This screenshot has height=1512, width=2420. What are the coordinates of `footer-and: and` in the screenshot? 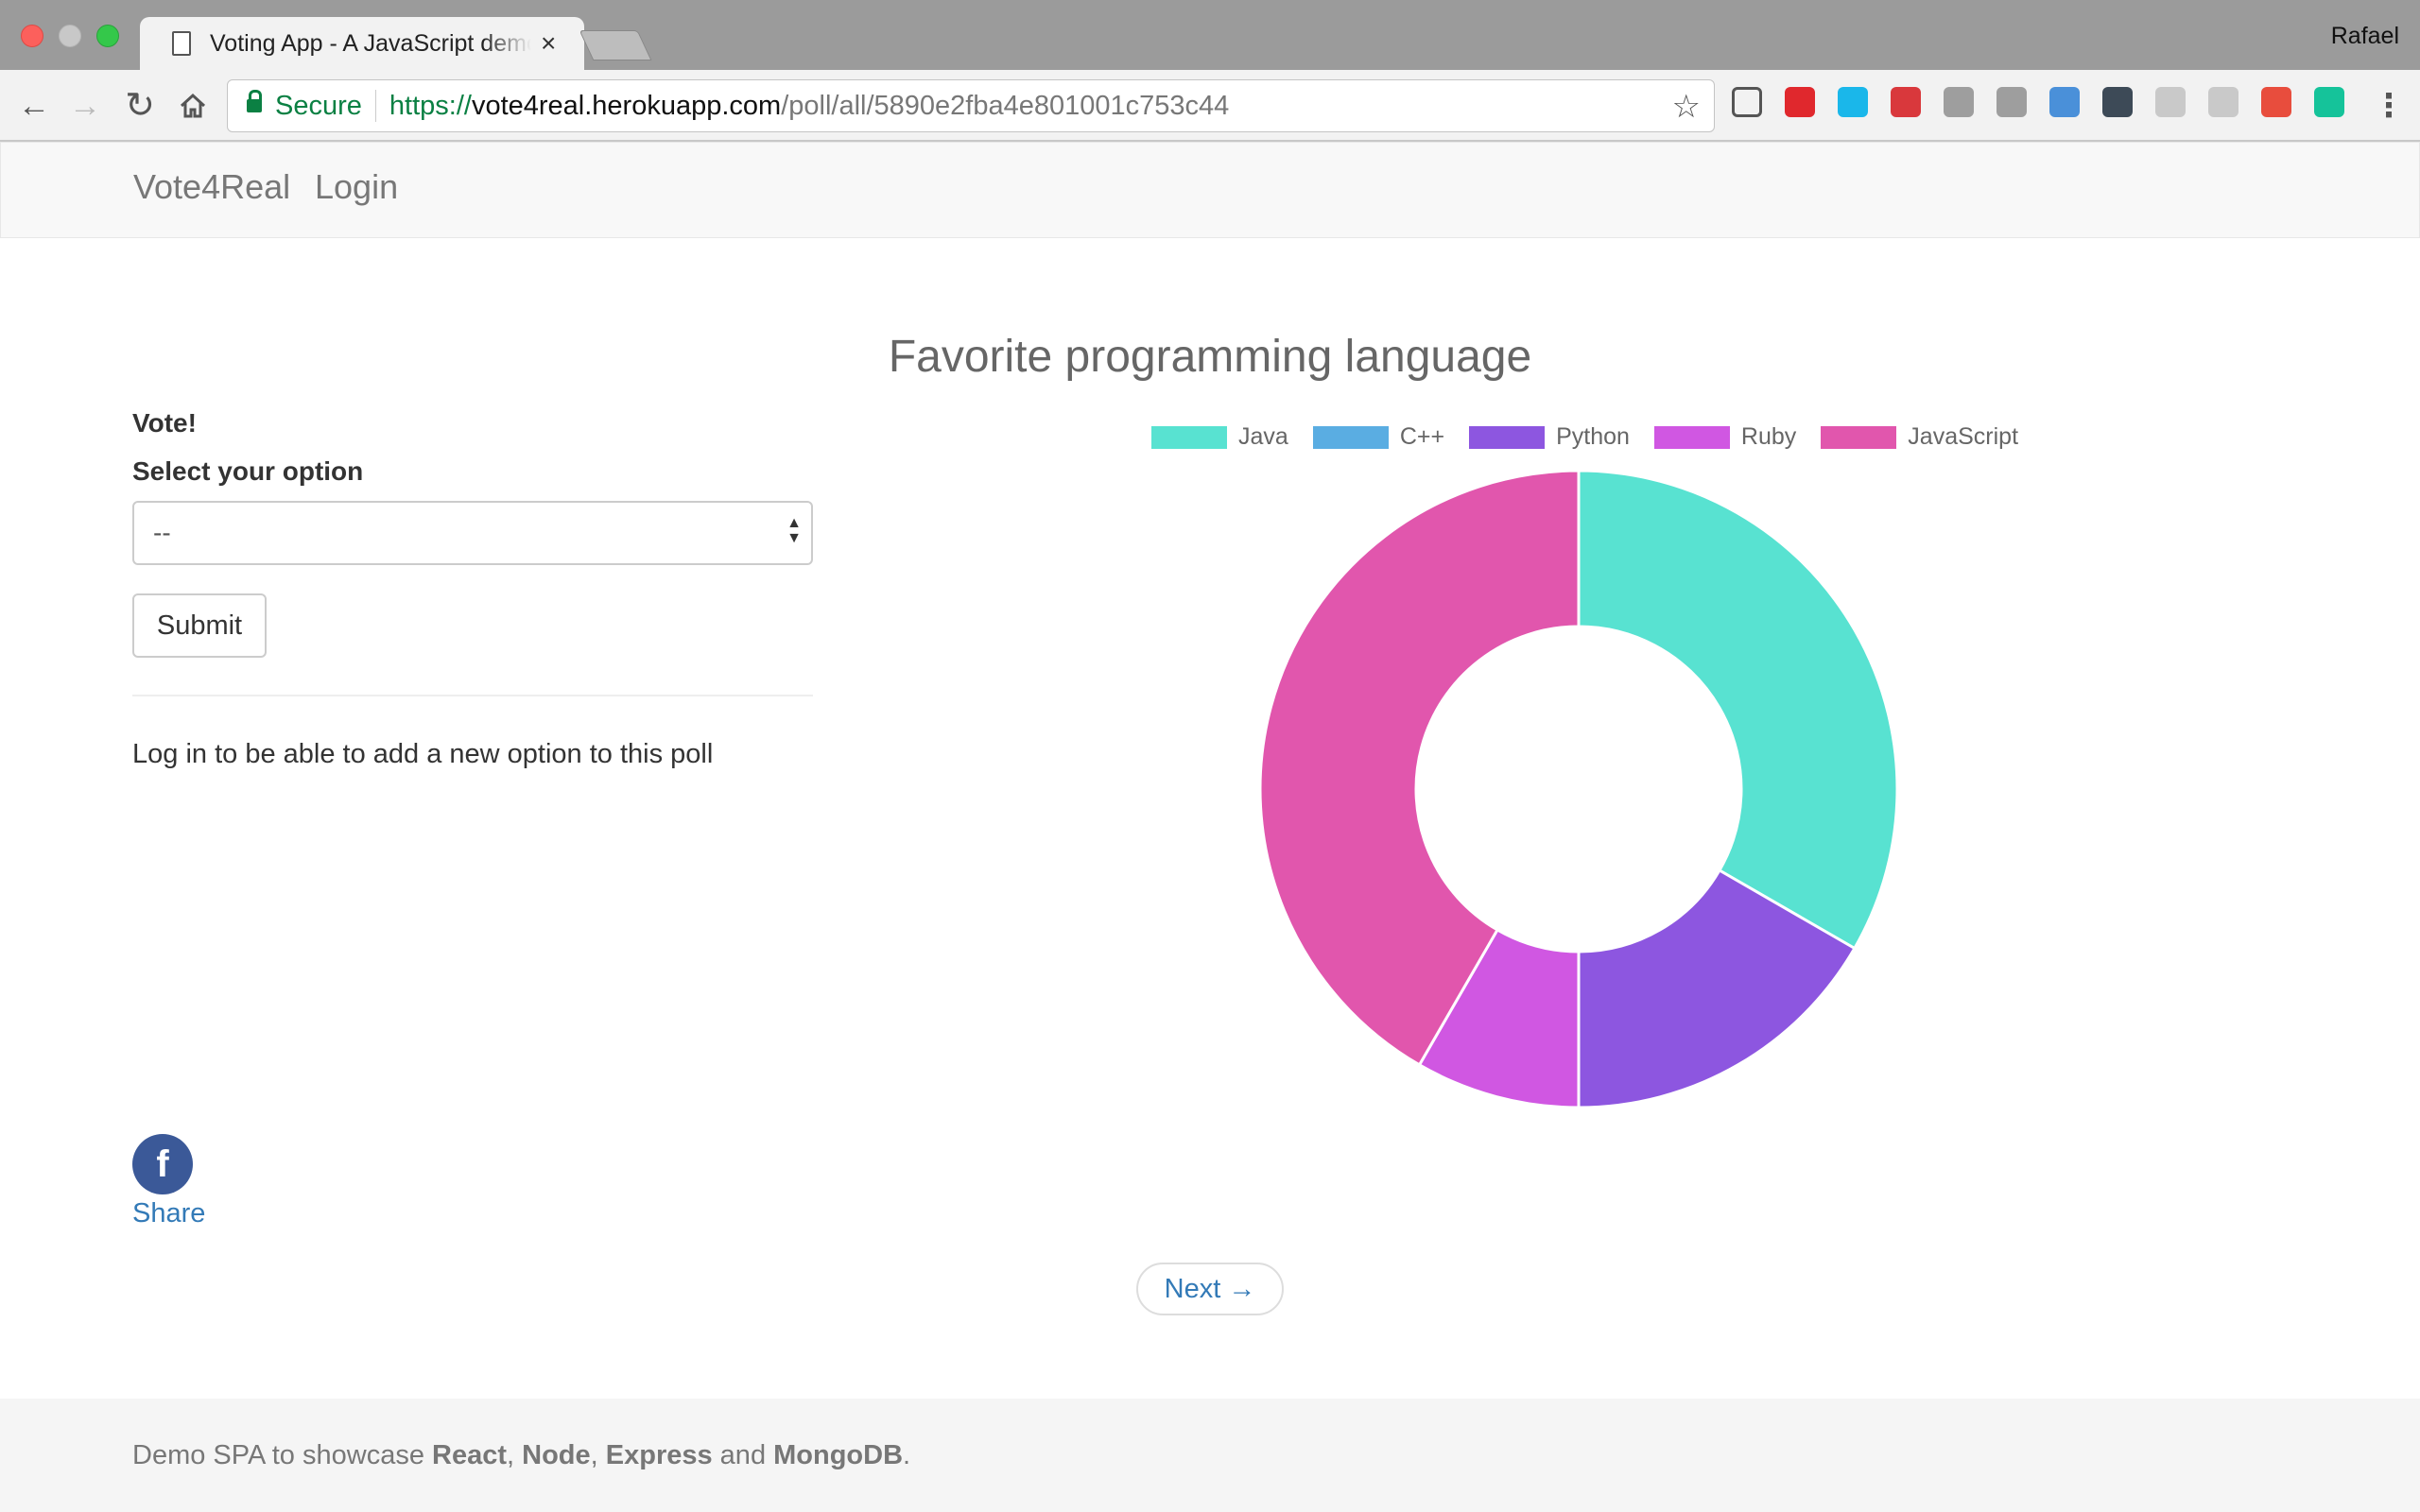 It's located at (743, 1455).